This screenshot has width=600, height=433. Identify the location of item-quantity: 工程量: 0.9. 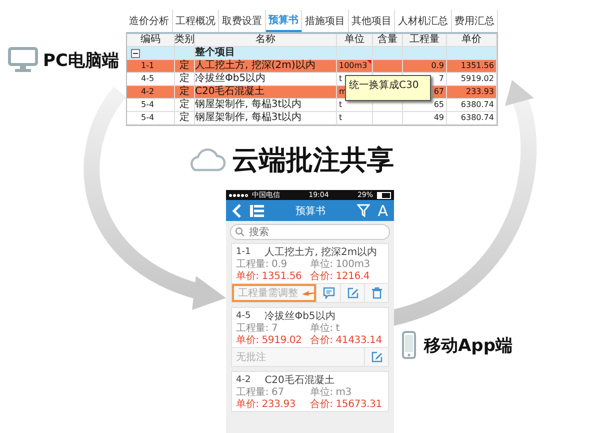
(262, 264).